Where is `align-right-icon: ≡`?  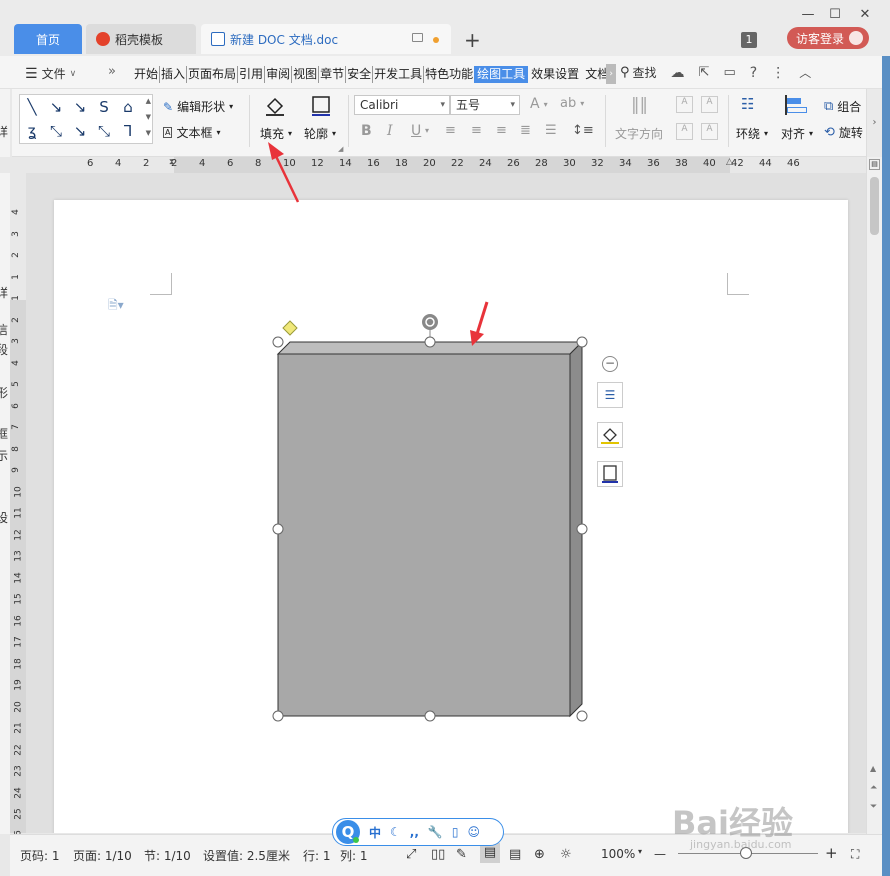 align-right-icon: ≡ is located at coordinates (501, 130).